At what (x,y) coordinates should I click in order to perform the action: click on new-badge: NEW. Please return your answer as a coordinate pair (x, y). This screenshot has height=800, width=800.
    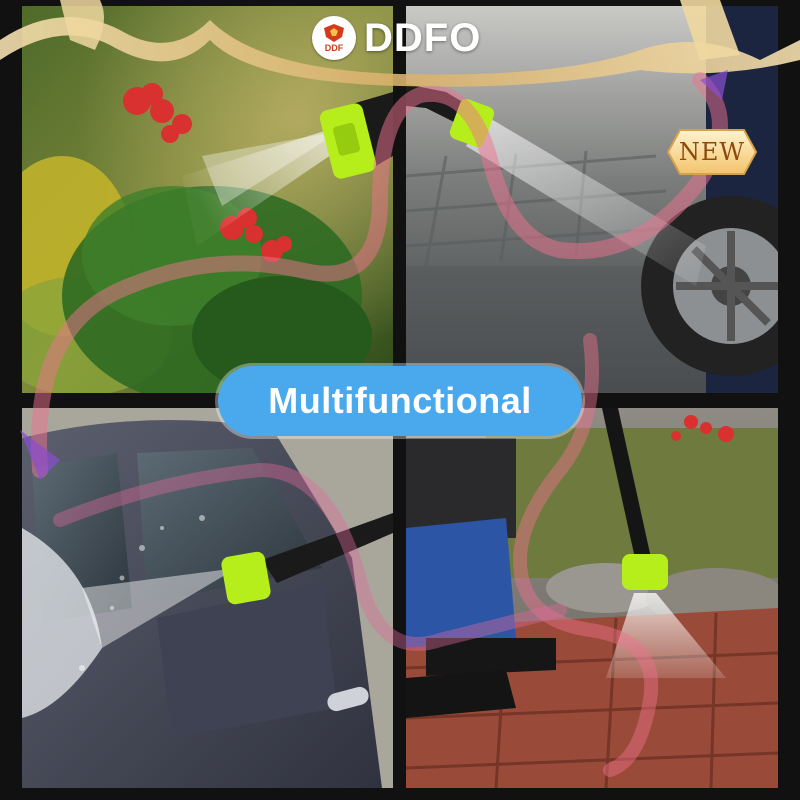
    Looking at the image, I should click on (712, 152).